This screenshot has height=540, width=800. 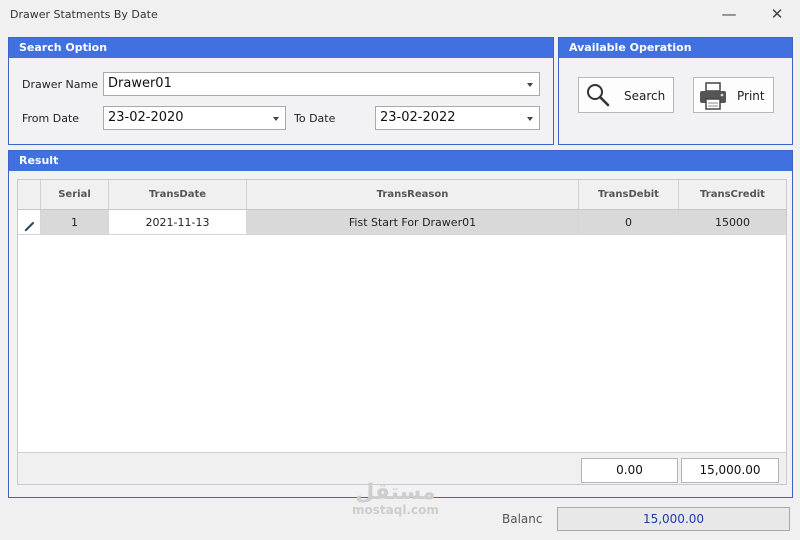 What do you see at coordinates (777, 15) in the screenshot?
I see `close-button: ✕` at bounding box center [777, 15].